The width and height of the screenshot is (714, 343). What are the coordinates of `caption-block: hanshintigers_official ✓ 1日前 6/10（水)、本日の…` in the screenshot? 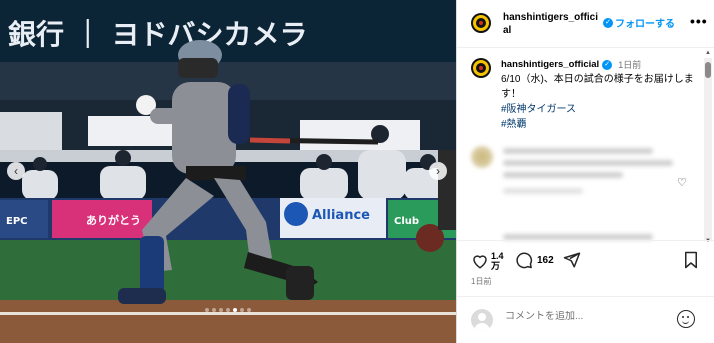 It's located at (585, 93).